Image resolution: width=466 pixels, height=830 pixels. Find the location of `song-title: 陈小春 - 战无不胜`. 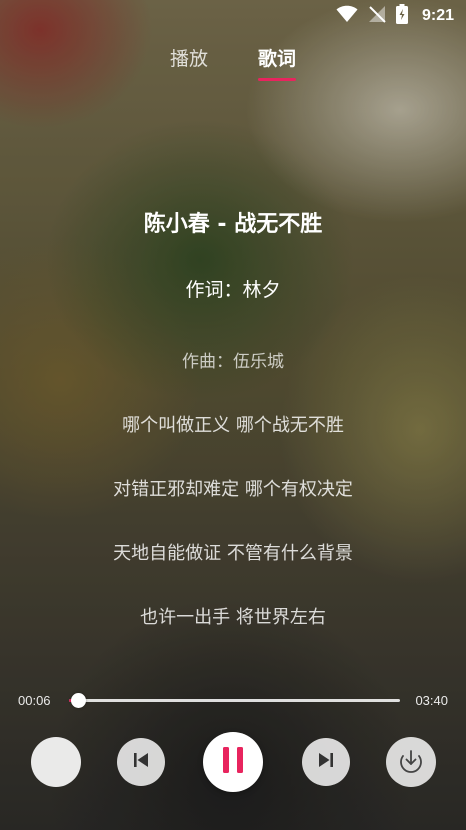

song-title: 陈小春 - 战无不胜 is located at coordinates (233, 224).